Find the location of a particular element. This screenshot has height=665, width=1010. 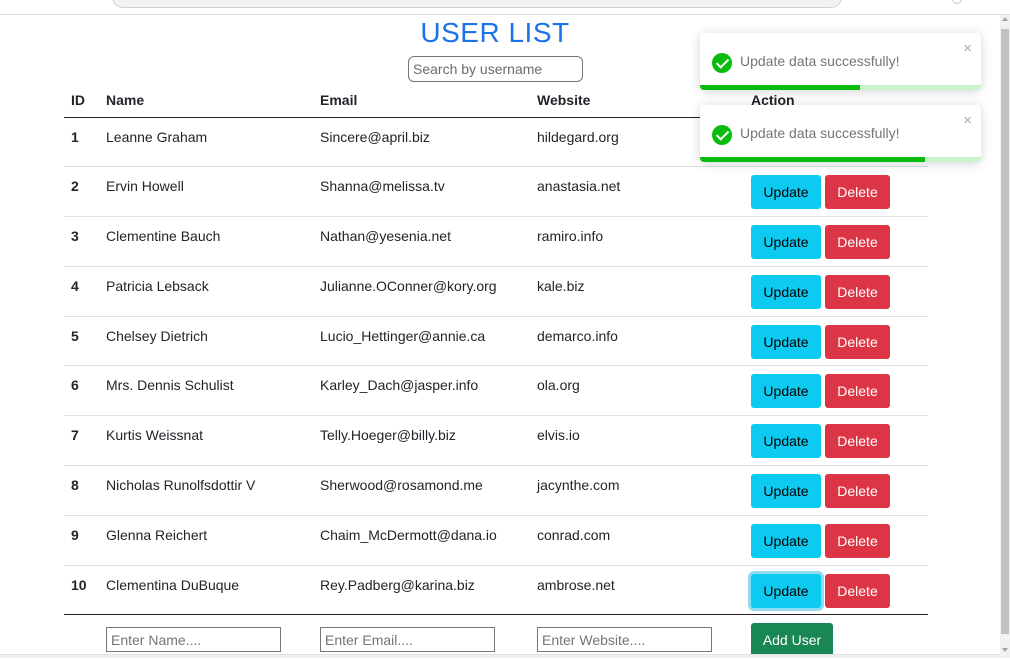

cell-id: 4 is located at coordinates (81, 291).